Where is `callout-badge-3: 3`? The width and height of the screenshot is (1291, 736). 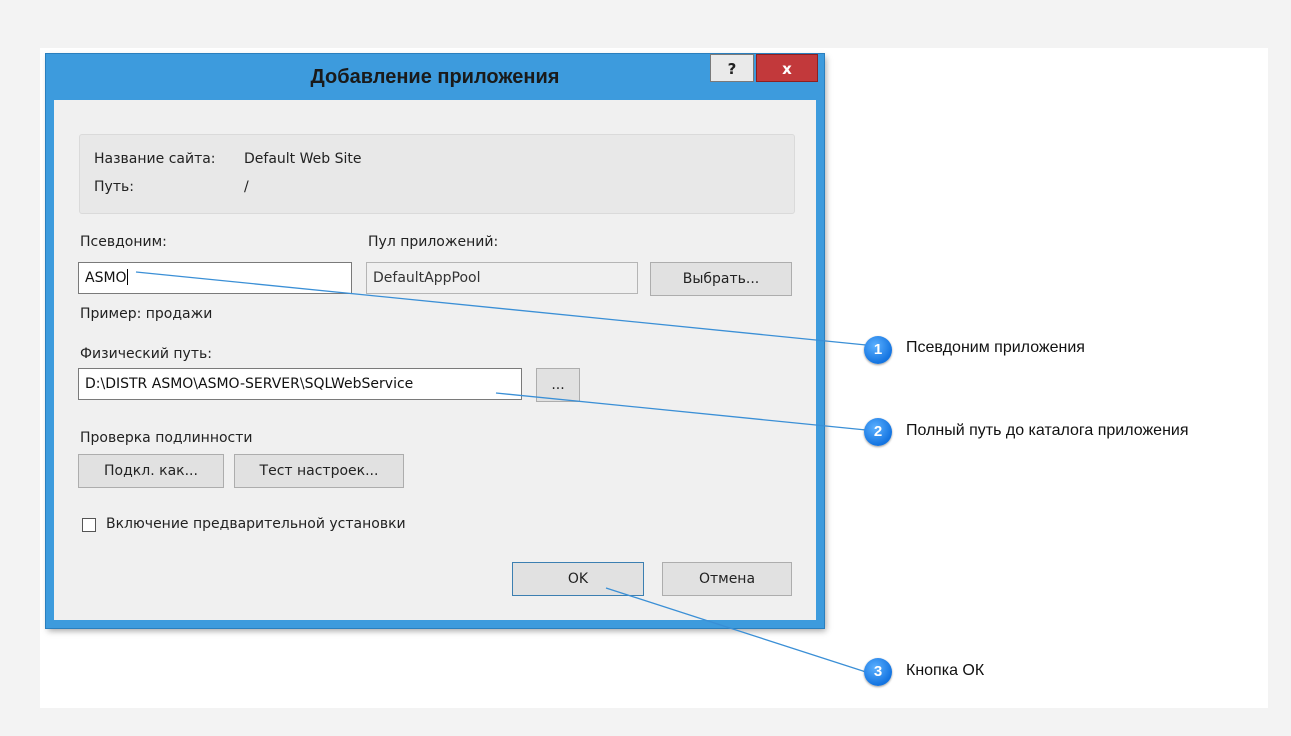 callout-badge-3: 3 is located at coordinates (878, 672).